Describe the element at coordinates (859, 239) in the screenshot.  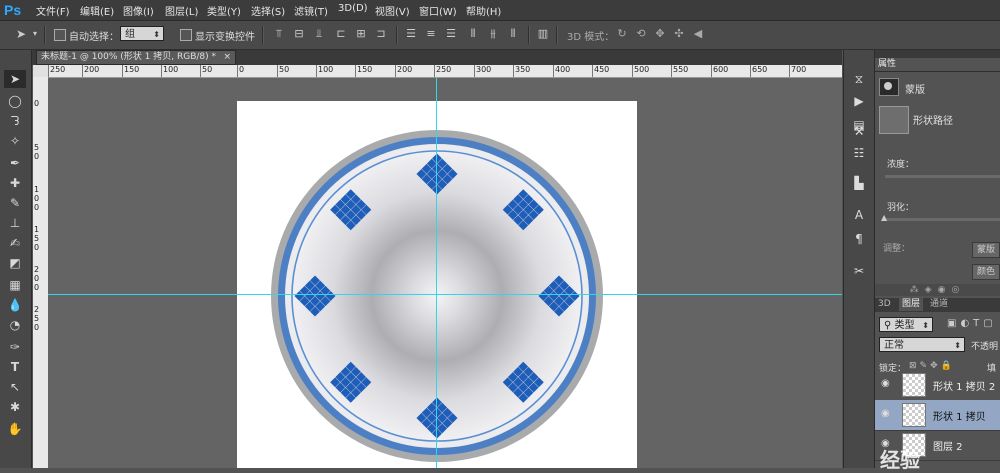
I see `paragraph-icon: ¶` at that location.